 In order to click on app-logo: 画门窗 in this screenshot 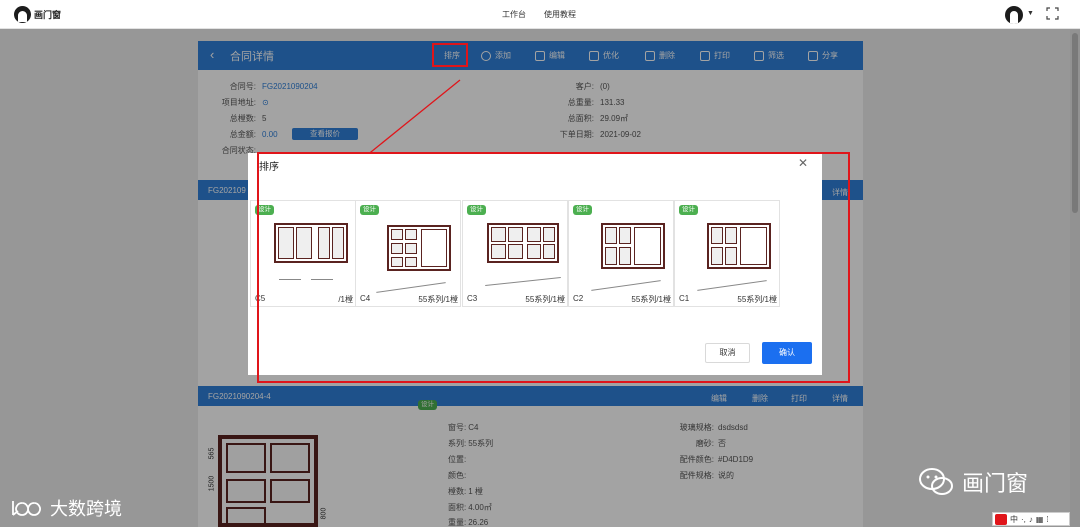, I will do `click(37, 14)`.